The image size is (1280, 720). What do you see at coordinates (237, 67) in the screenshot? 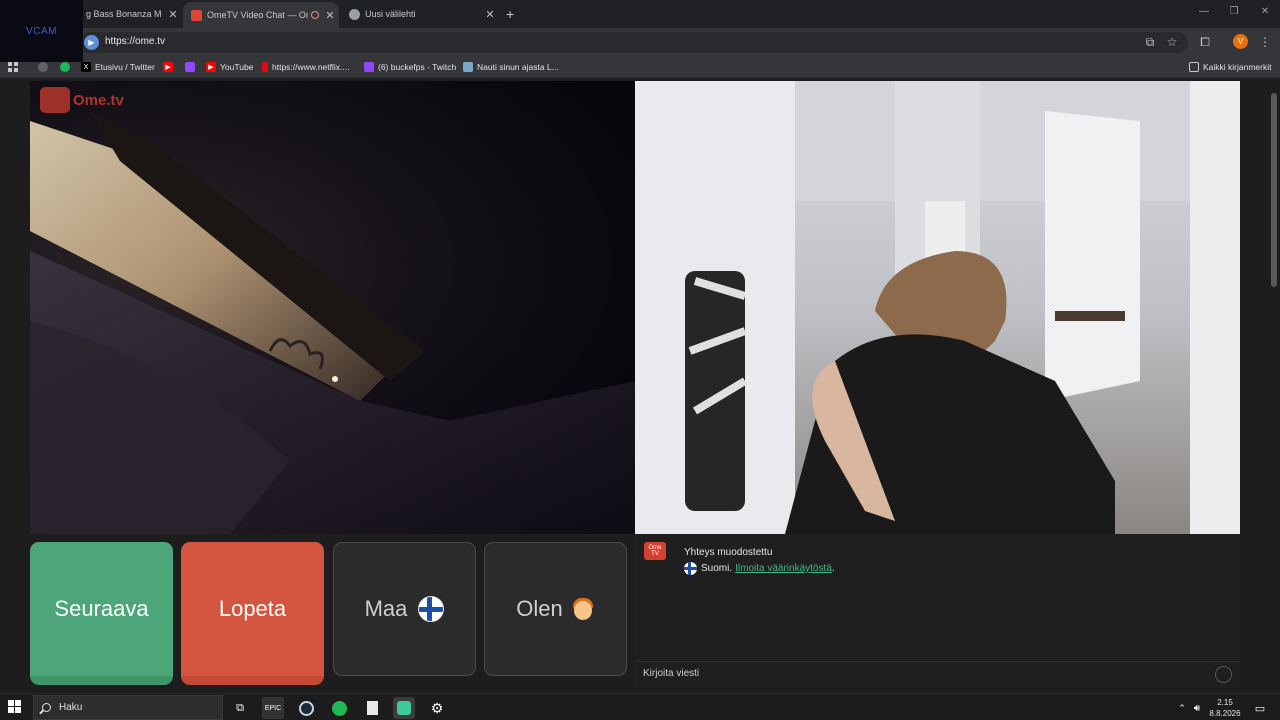
I see `bookmark-label: YouTube` at bounding box center [237, 67].